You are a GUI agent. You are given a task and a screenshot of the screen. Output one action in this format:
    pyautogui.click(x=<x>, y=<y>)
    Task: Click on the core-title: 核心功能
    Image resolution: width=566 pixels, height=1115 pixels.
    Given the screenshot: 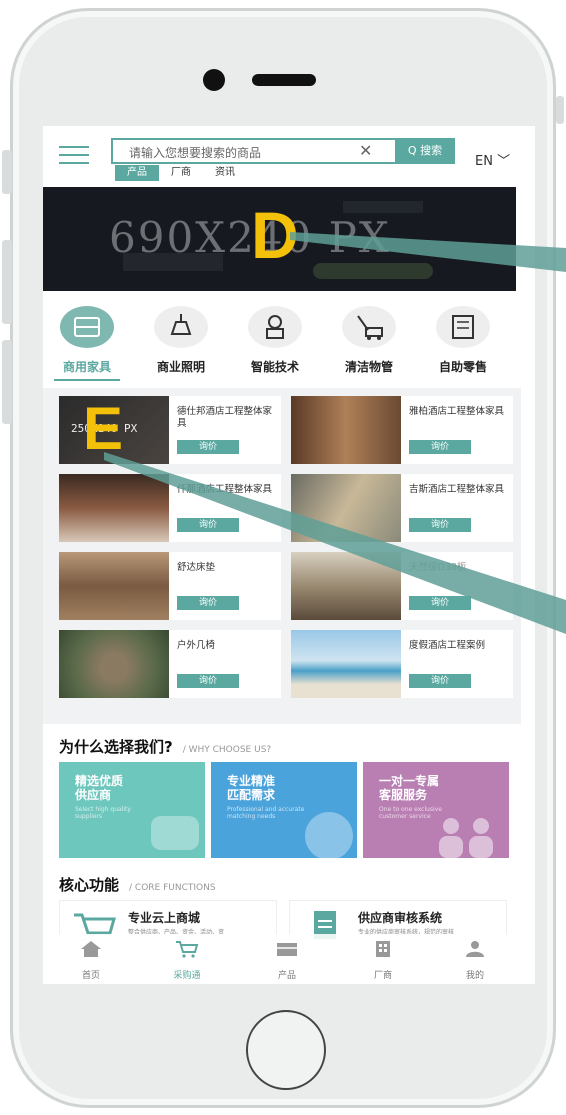 What is the action you would take?
    pyautogui.click(x=89, y=885)
    